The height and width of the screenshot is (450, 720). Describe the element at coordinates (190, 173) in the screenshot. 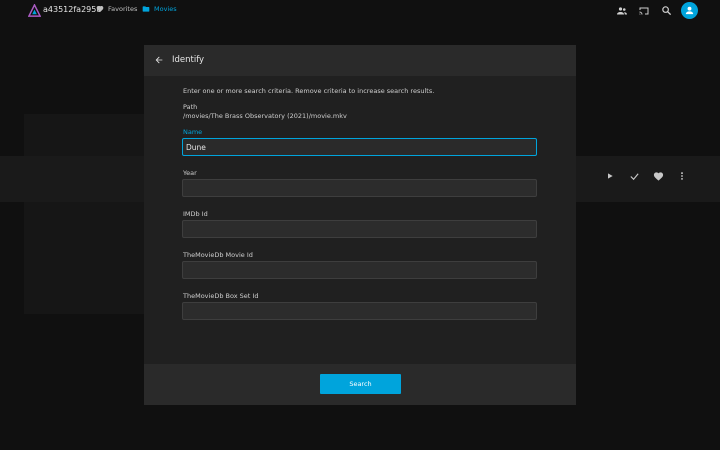

I see `year-label: Year` at that location.